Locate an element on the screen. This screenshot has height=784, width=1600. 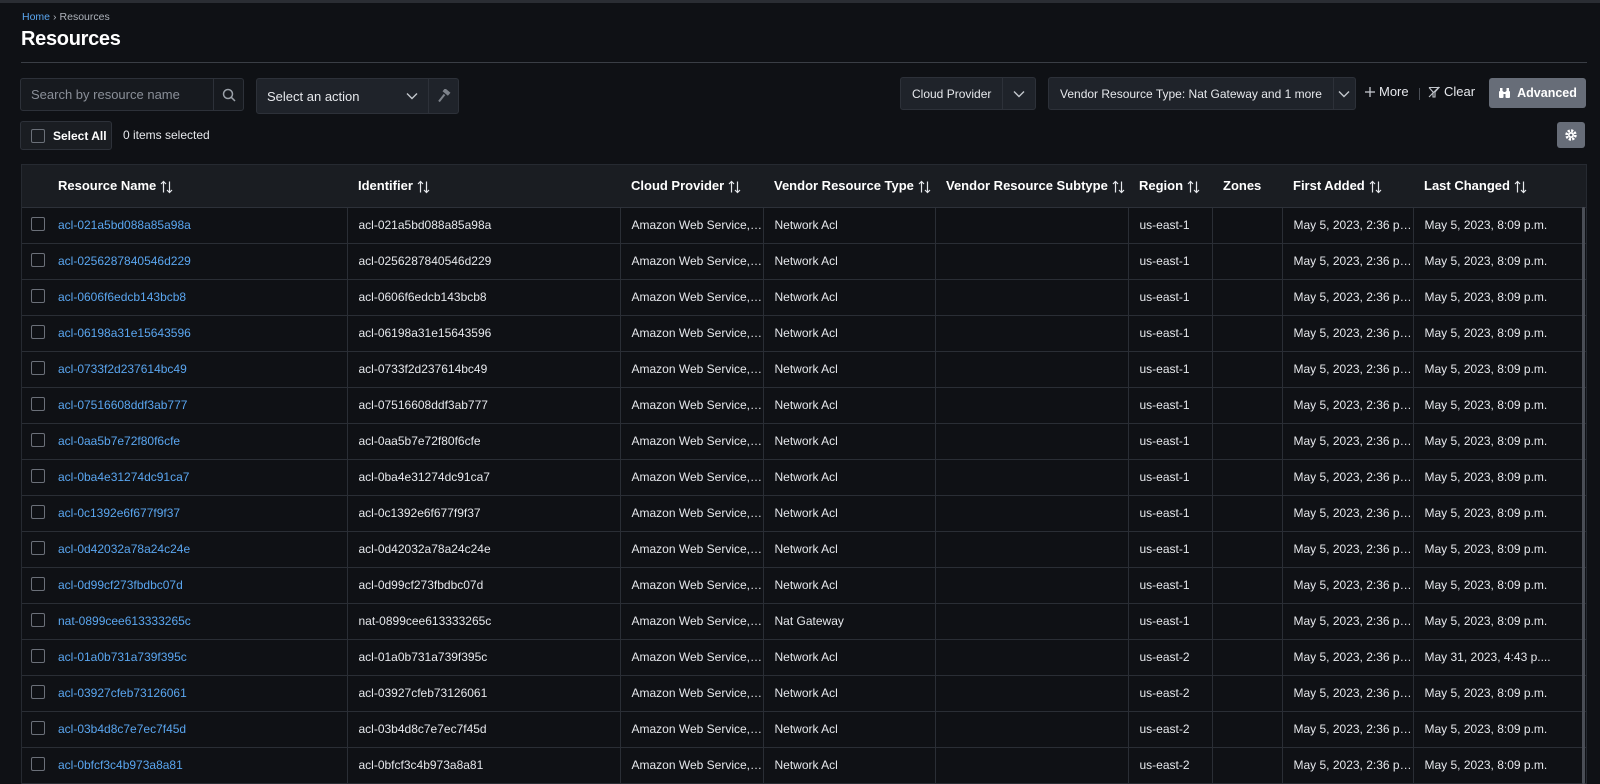
cell-last-changed: May 5, 2023, 8:09 p.m. is located at coordinates (1499, 621).